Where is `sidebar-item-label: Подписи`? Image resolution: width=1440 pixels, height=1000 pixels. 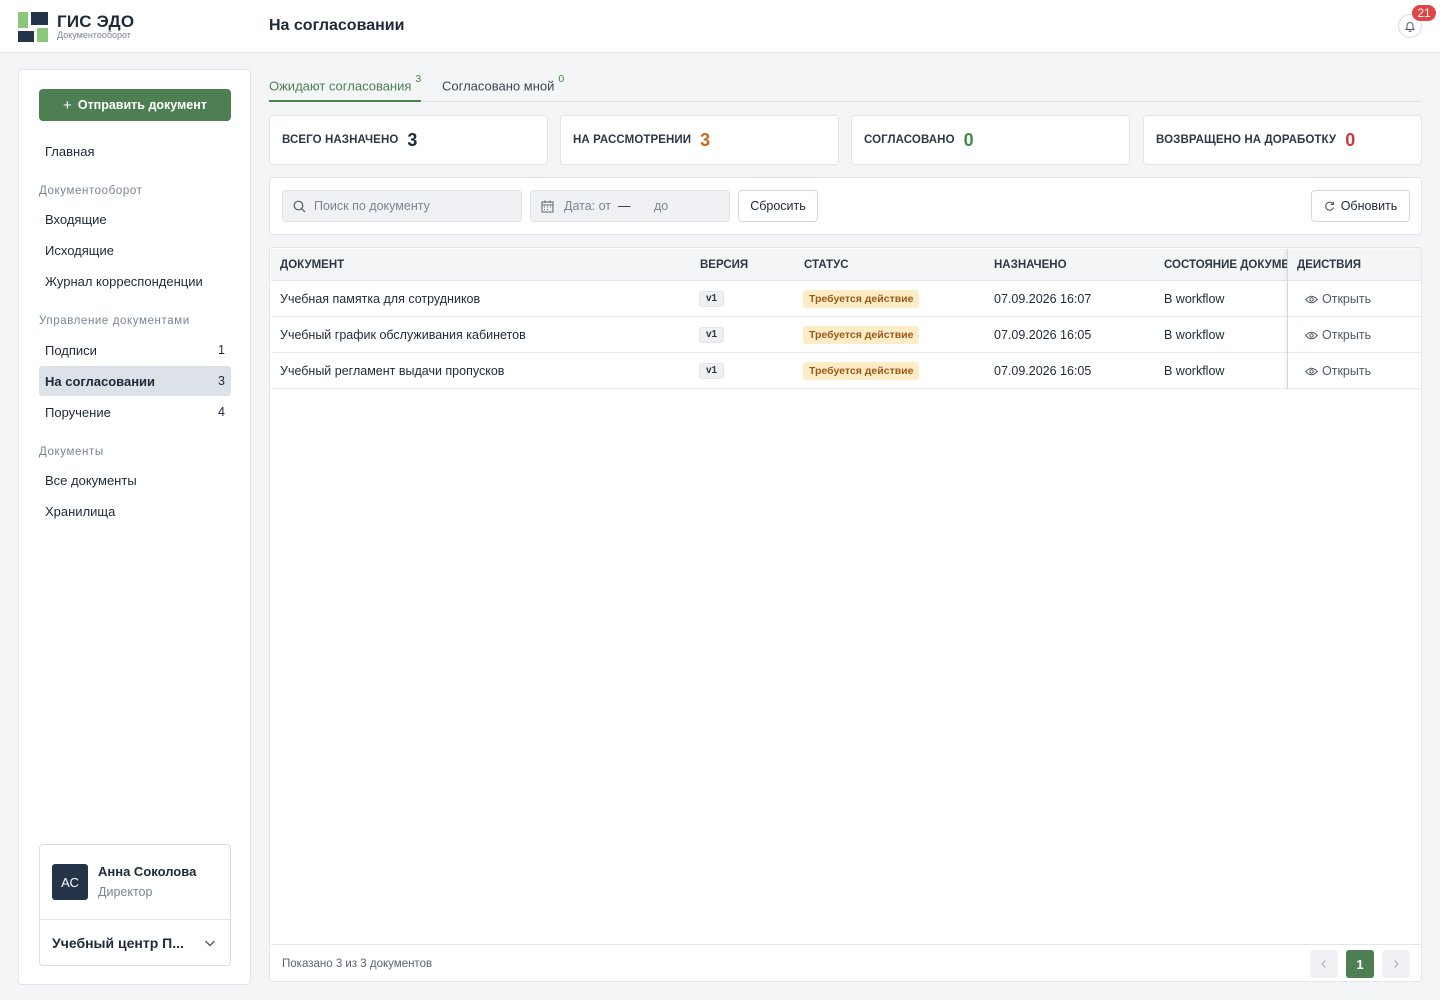 sidebar-item-label: Подписи is located at coordinates (71, 350).